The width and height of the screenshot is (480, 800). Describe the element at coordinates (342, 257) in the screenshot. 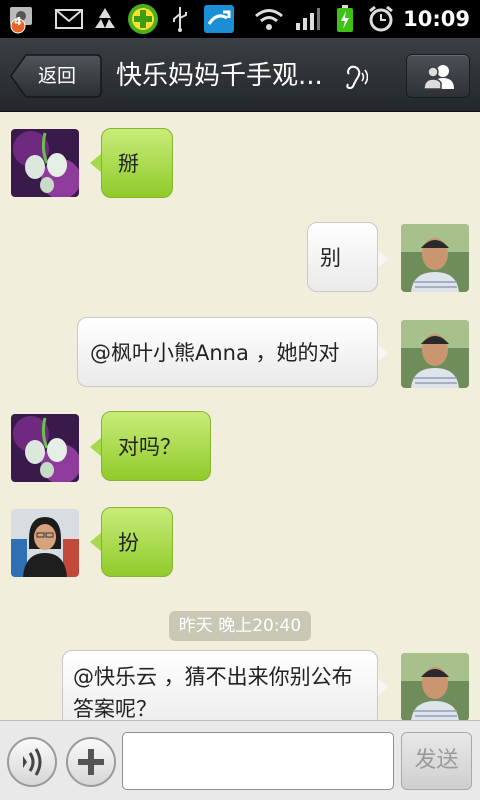

I see `message-bubble: 别` at that location.